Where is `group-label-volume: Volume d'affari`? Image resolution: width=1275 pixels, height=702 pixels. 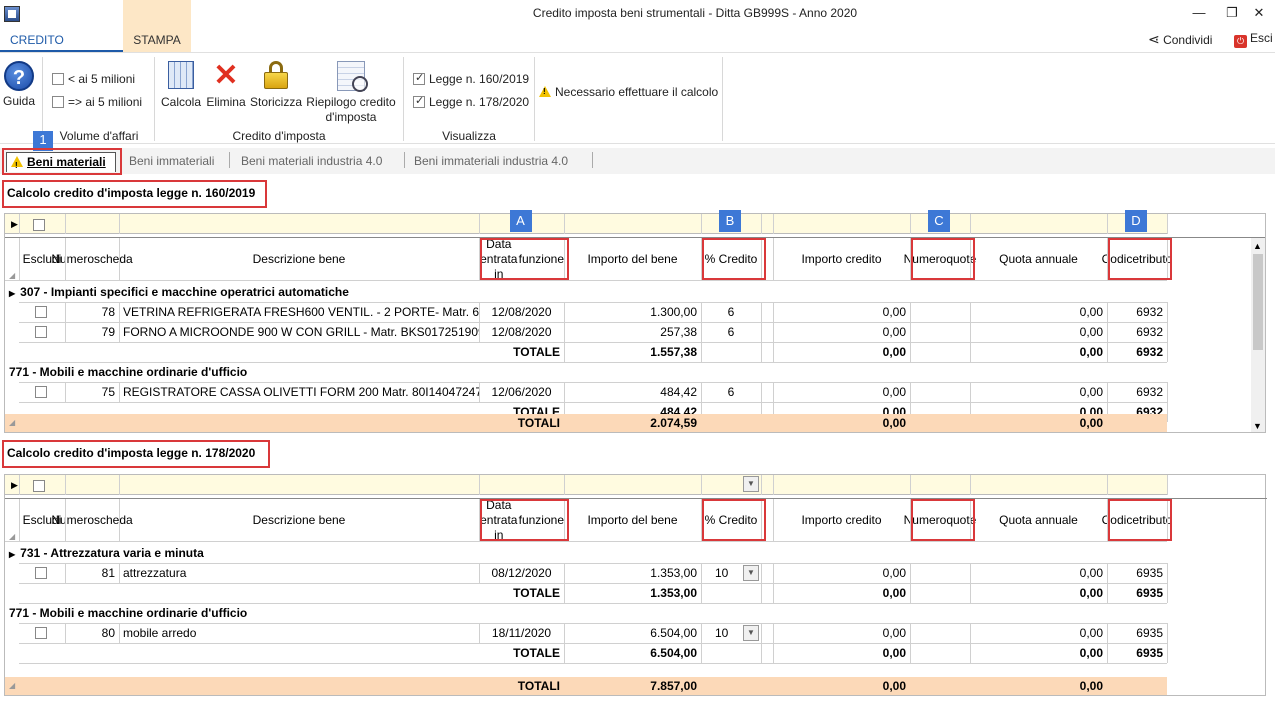 group-label-volume: Volume d'affari is located at coordinates (99, 136).